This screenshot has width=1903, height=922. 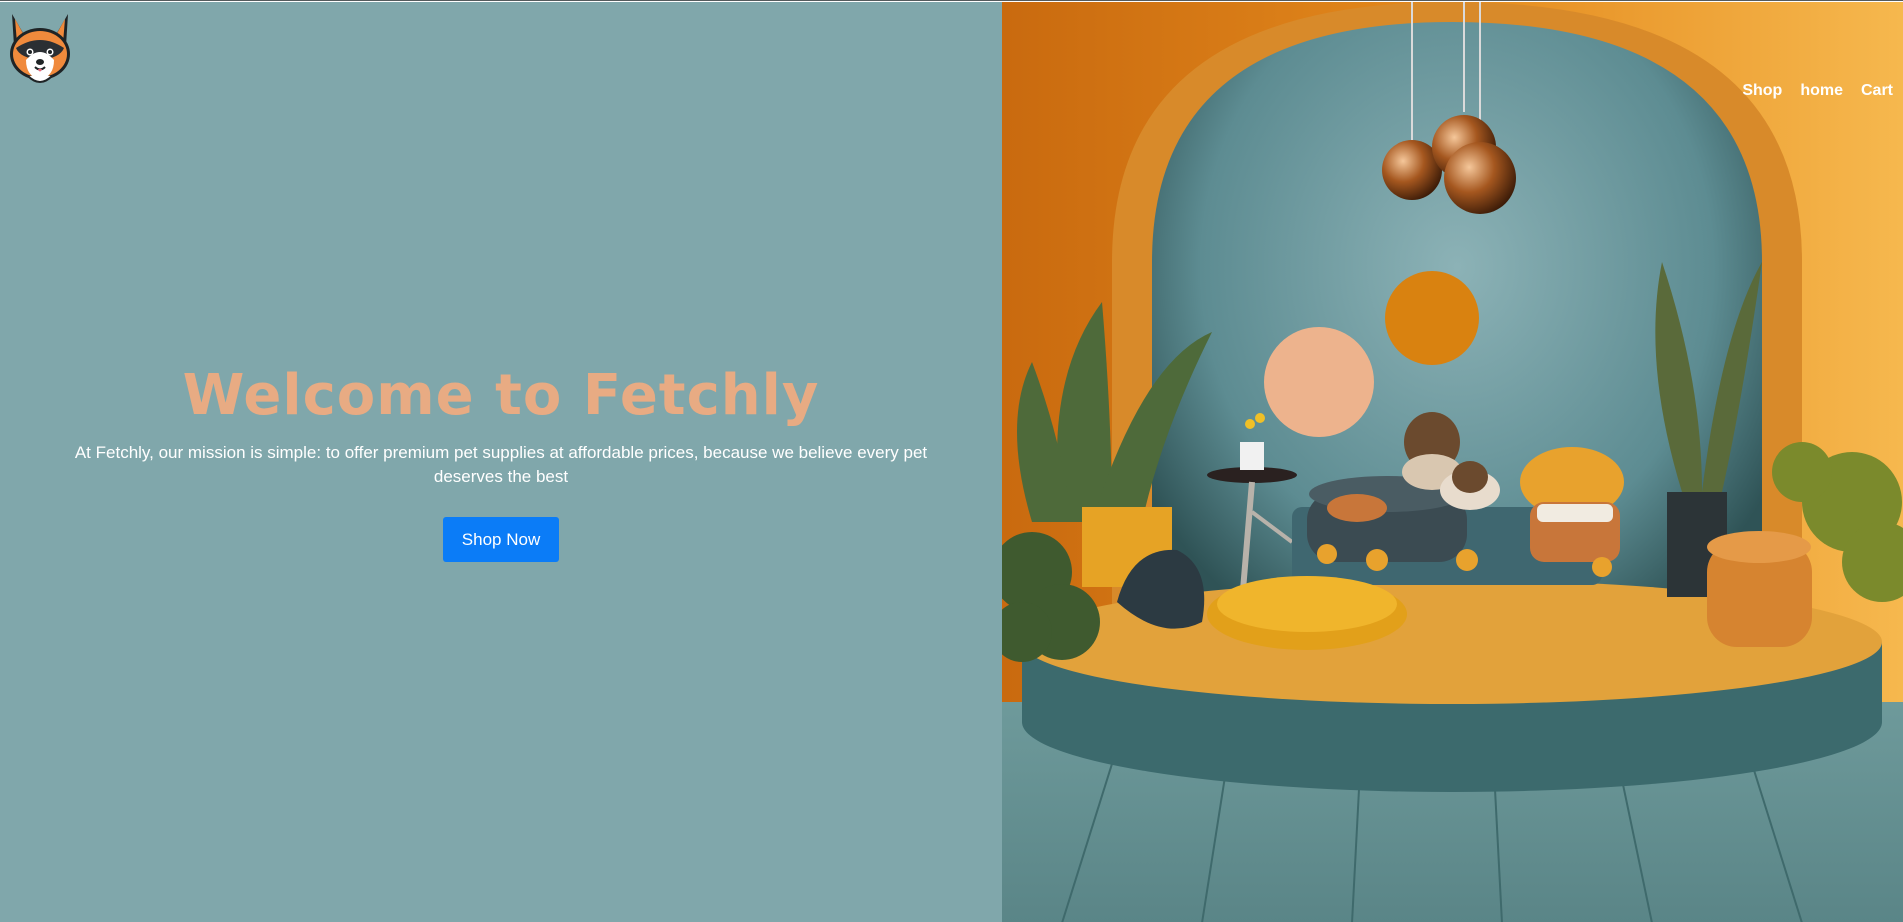 I want to click on hero-title: Welcome to Fetchly, so click(x=501, y=395).